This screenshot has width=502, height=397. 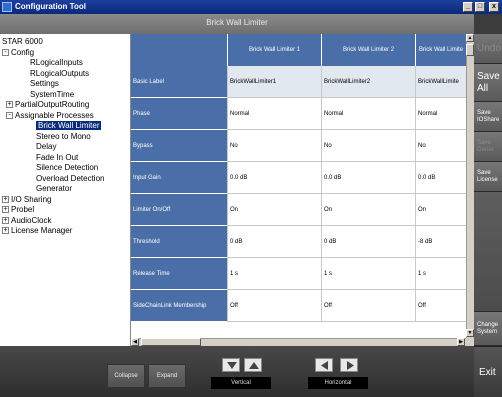 What do you see at coordinates (18, 210) in the screenshot?
I see `tree-item: + Probel` at bounding box center [18, 210].